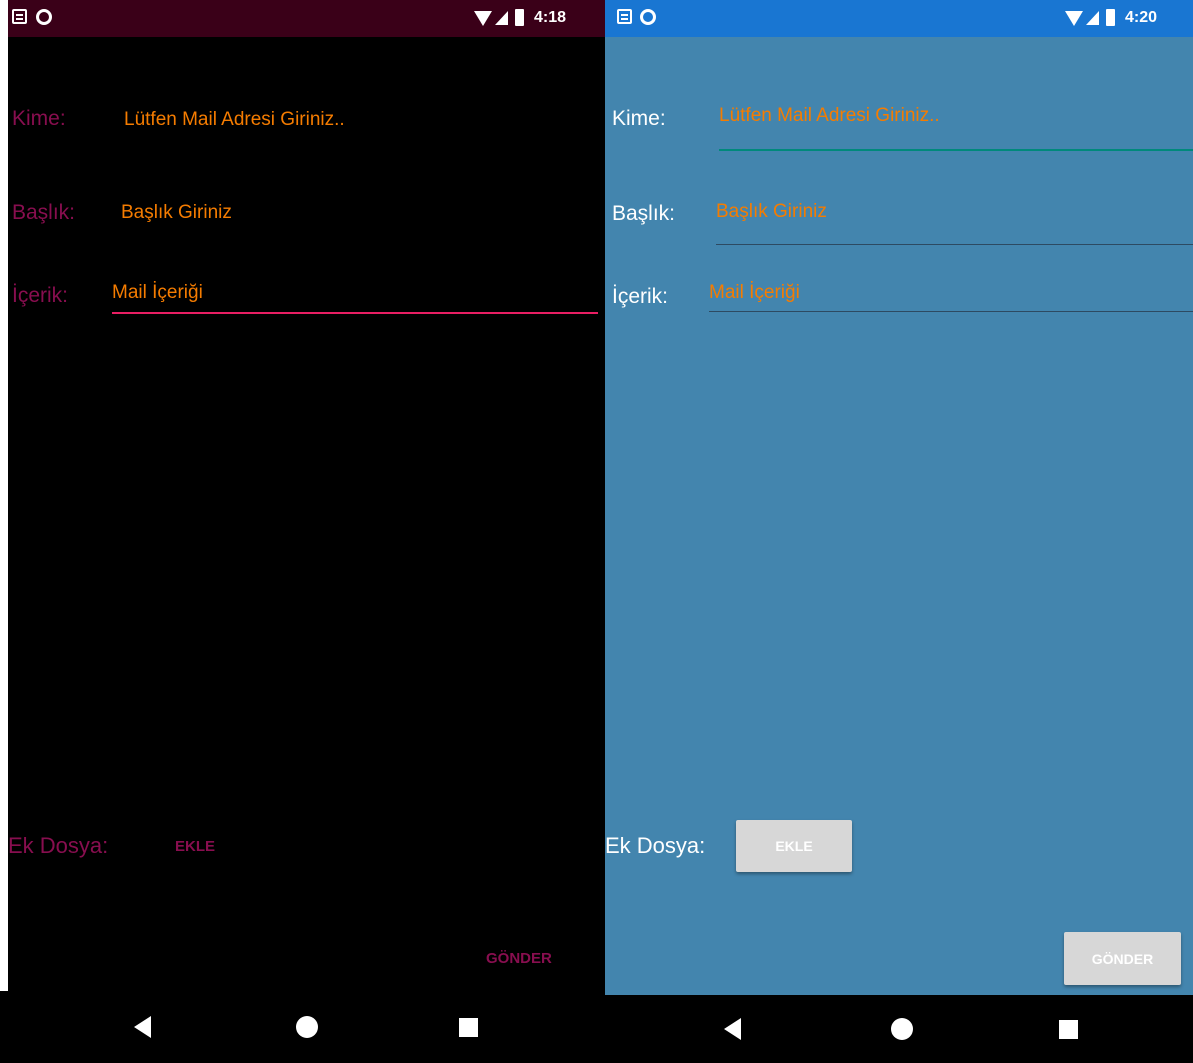 The width and height of the screenshot is (1193, 1063). Describe the element at coordinates (899, 18) in the screenshot. I see `status-bar: 4:20` at that location.